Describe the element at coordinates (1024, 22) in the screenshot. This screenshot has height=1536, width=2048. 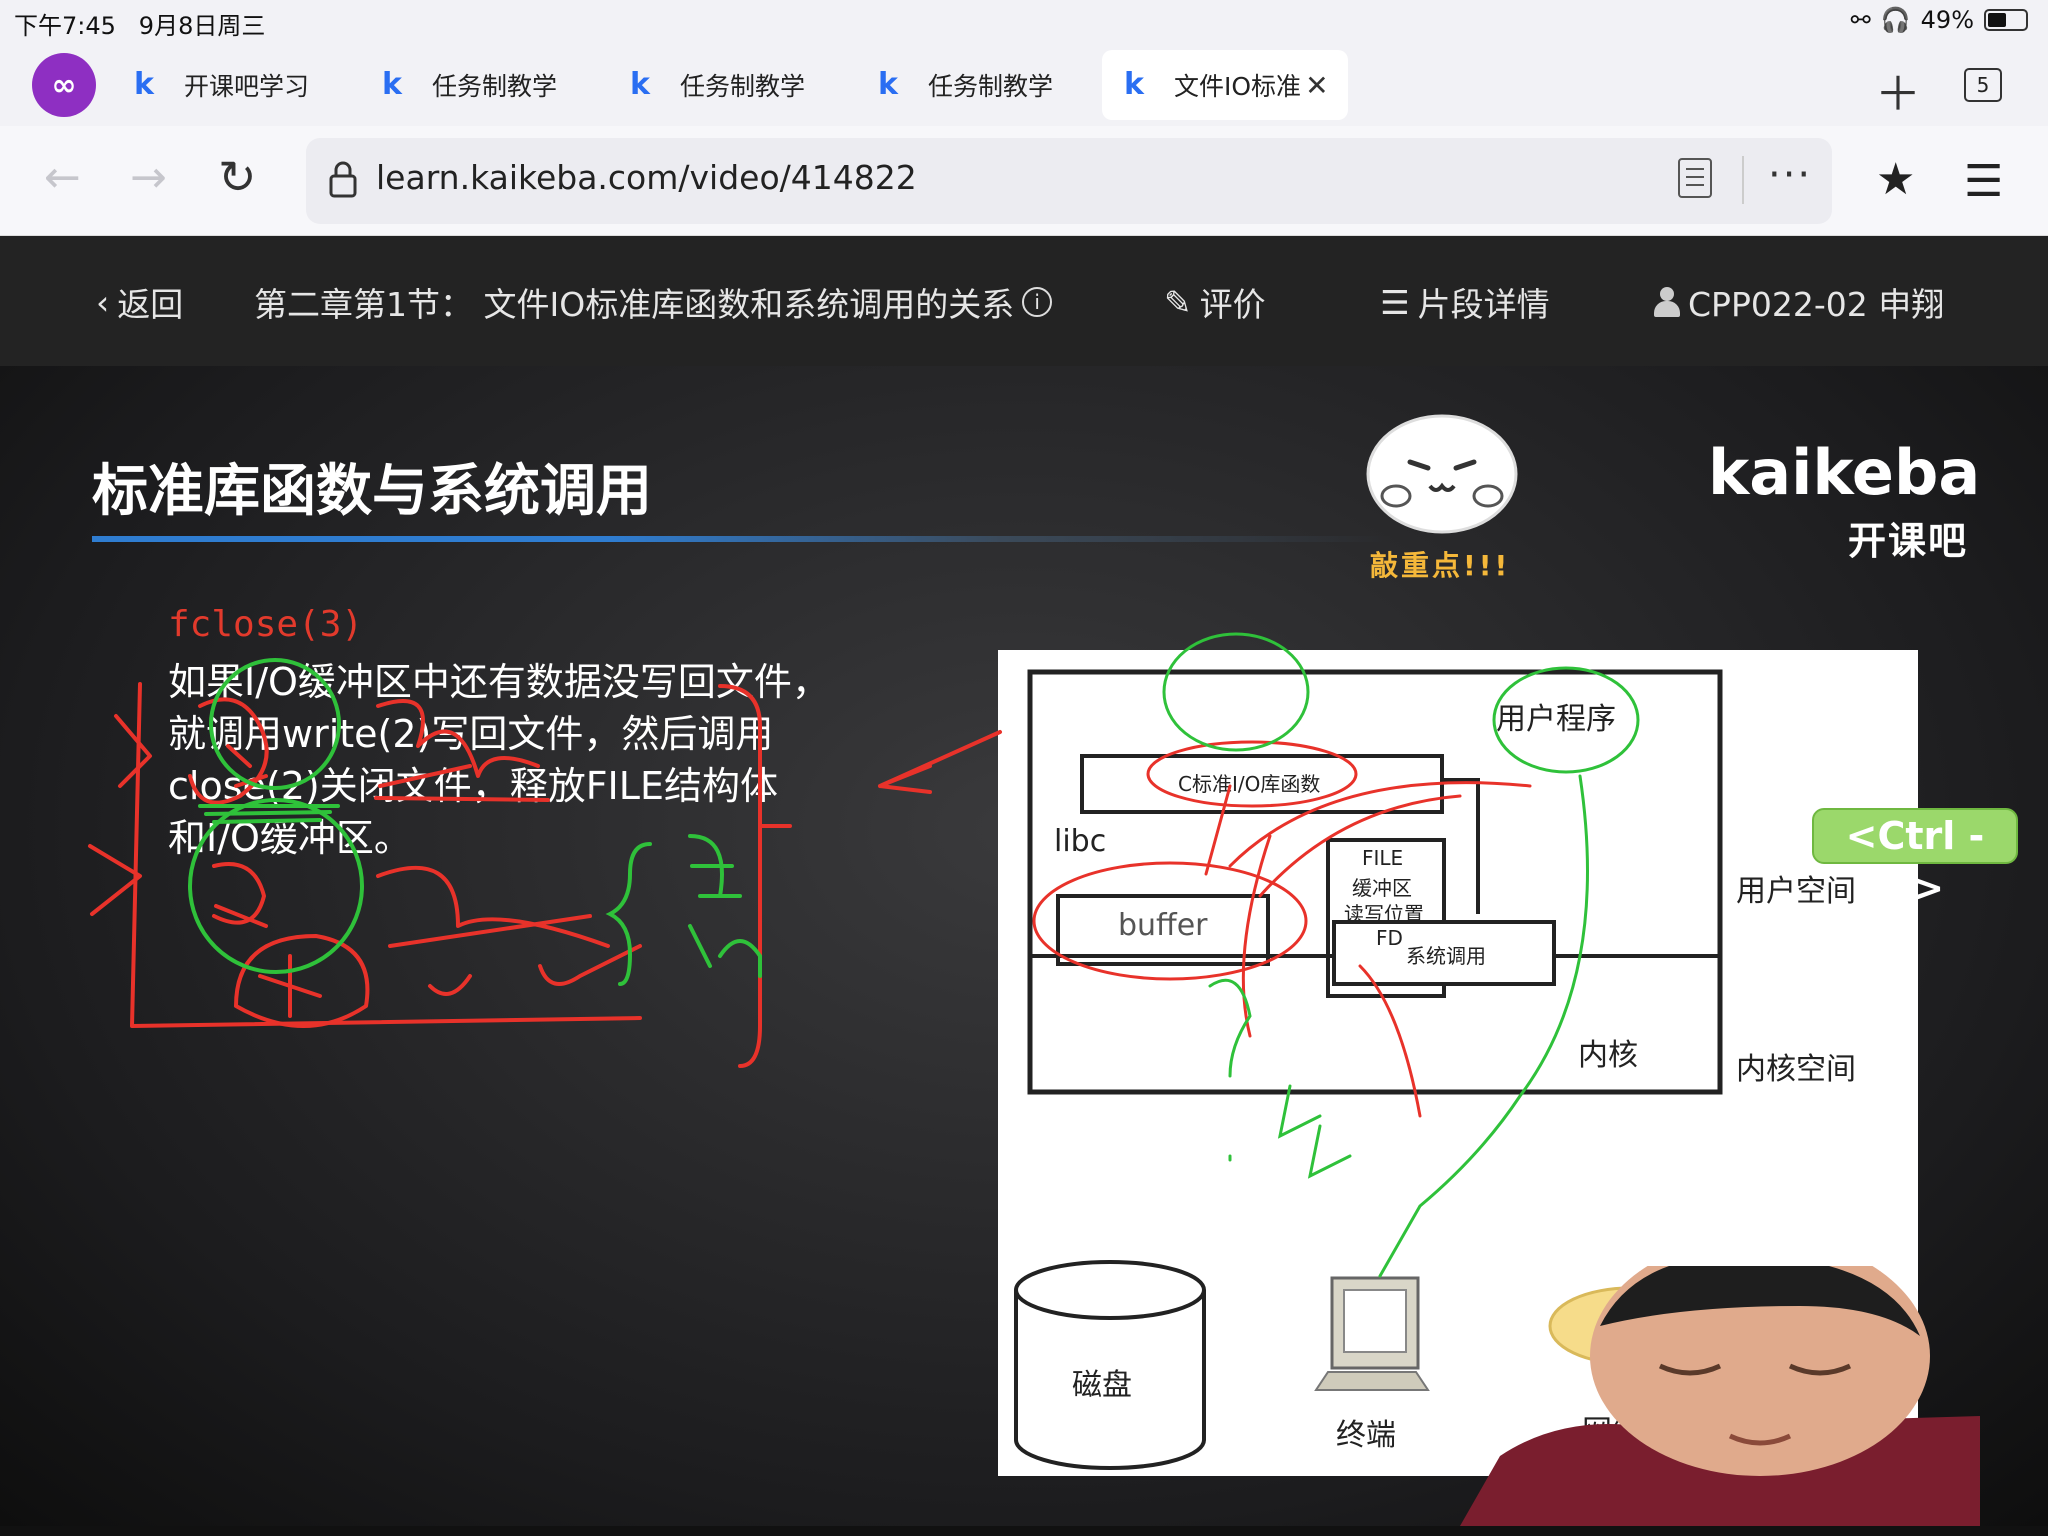
I see `status-bar: 下午7:45 9月8日周三 ⚯ 🎧 49%` at that location.